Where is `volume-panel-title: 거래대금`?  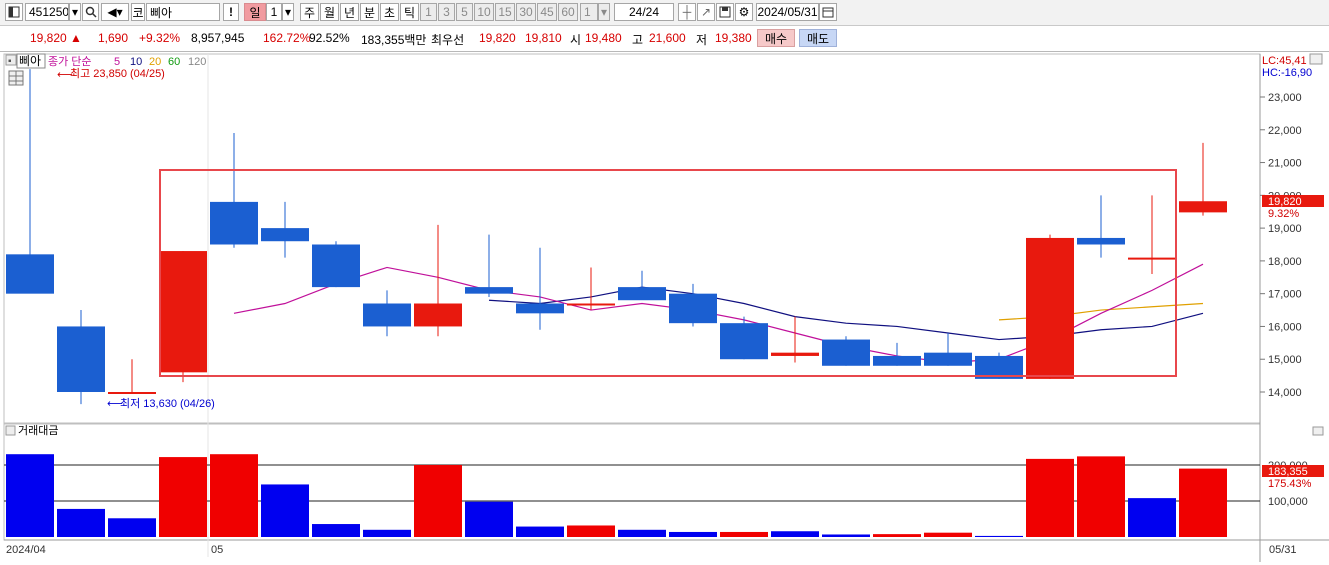
volume-panel-title: 거래대금 is located at coordinates (38, 430).